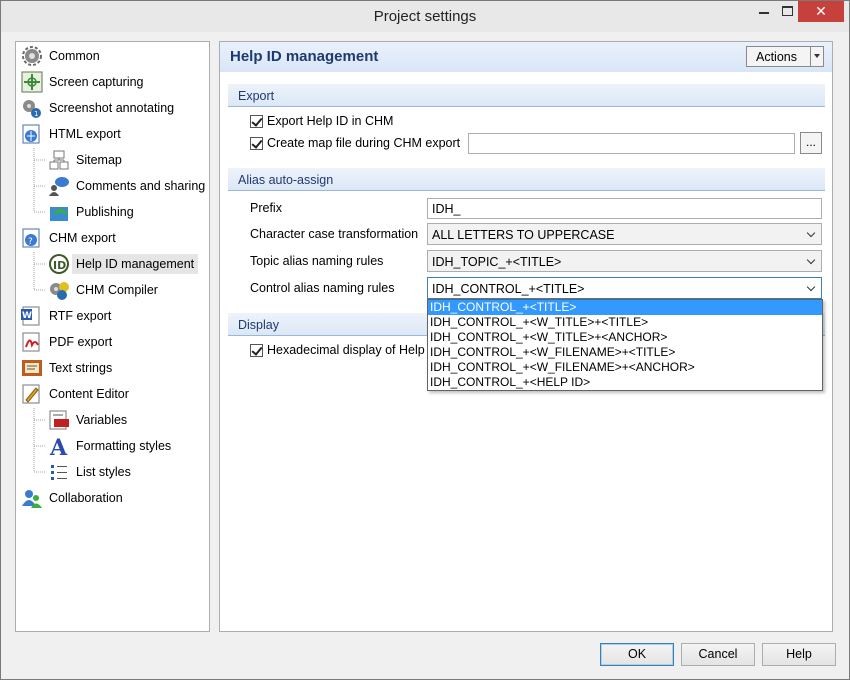 The image size is (850, 680). I want to click on tree-item-chm-export: ? CHM export, so click(68, 238).